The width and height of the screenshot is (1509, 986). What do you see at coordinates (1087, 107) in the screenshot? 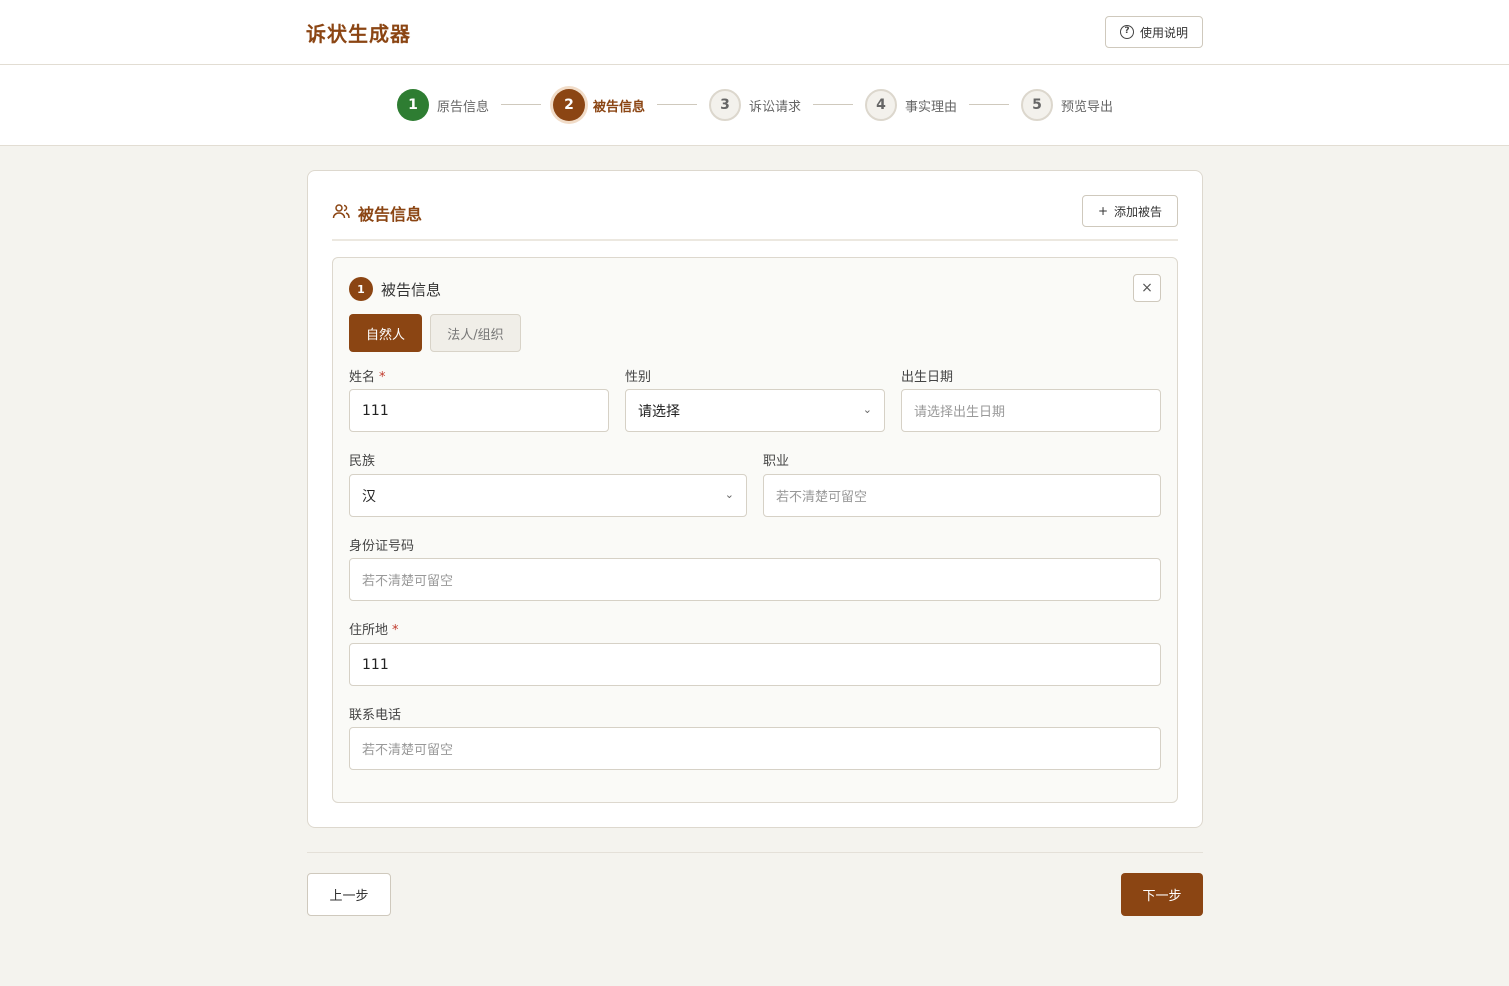
I see `step-5-label: 预览导出` at bounding box center [1087, 107].